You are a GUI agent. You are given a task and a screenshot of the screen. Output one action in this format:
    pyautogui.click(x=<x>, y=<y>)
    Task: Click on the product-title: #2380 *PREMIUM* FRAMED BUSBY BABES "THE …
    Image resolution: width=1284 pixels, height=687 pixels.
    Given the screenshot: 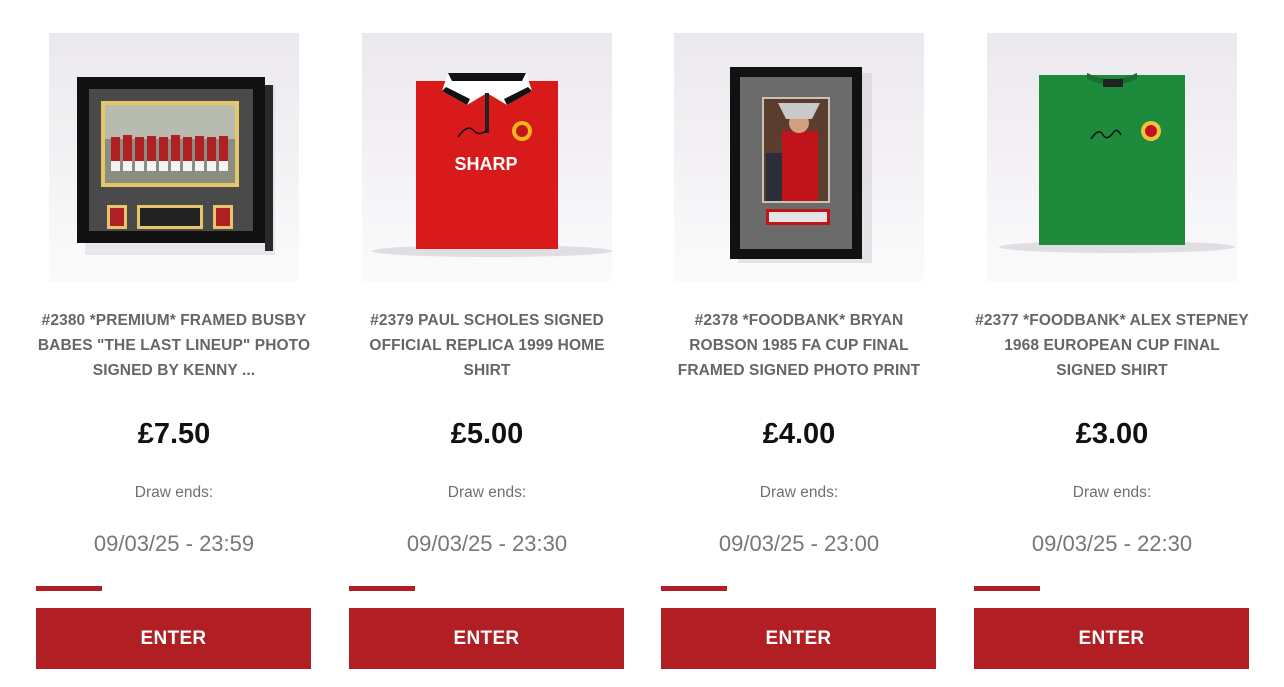 What is the action you would take?
    pyautogui.click(x=174, y=345)
    